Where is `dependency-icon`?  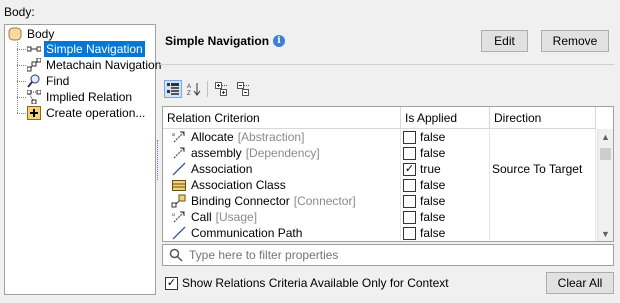 dependency-icon is located at coordinates (179, 153).